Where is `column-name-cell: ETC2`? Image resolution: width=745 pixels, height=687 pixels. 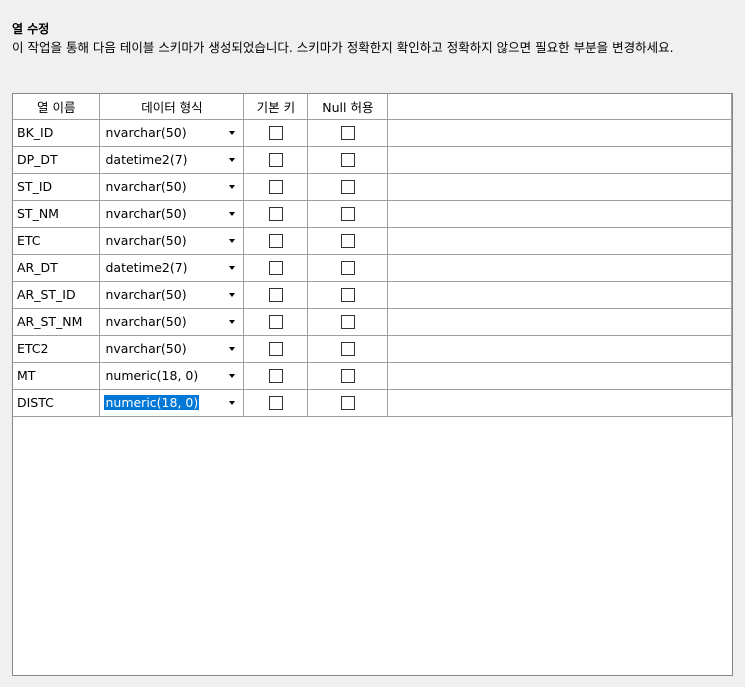
column-name-cell: ETC2 is located at coordinates (57, 348).